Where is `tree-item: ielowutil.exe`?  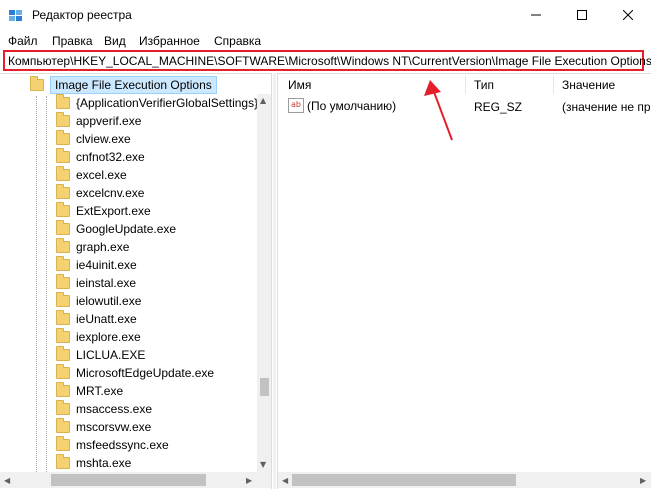
tree-item: ielowutil.exe is located at coordinates (157, 301).